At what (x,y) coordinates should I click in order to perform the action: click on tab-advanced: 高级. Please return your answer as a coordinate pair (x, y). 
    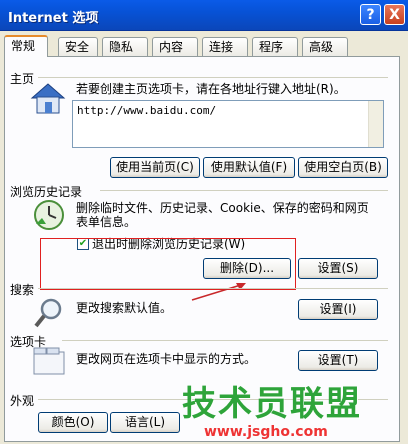
    Looking at the image, I should click on (325, 46).